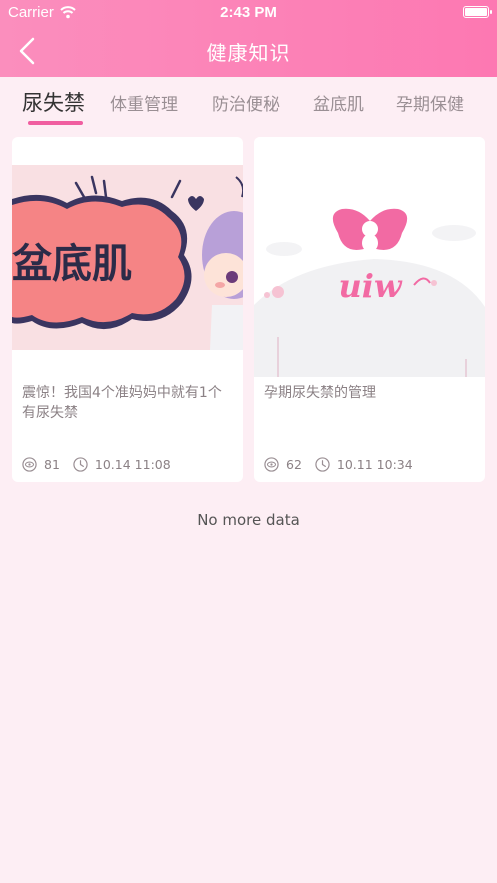 This screenshot has width=497, height=883. I want to click on category-tabs: 尿失禁 体重管理 防治便秘 盆底肌 孕期保健, so click(248, 102).